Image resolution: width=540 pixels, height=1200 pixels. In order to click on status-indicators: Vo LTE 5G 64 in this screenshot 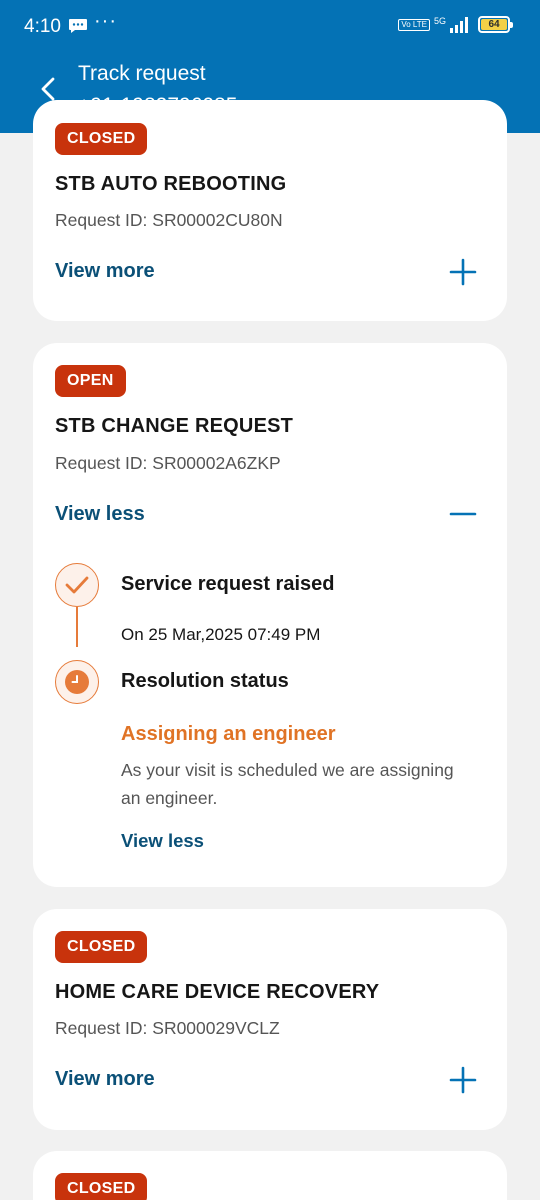, I will do `click(455, 24)`.